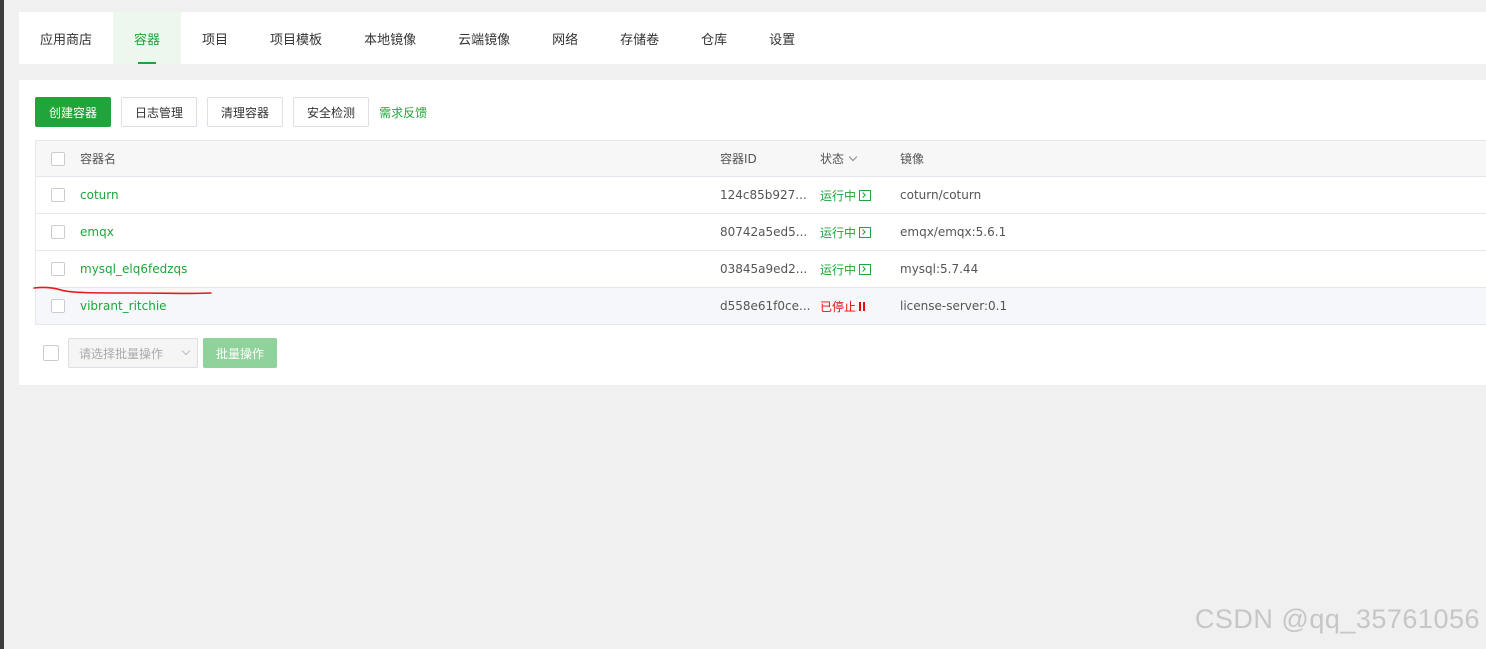  I want to click on batch-select-placeholder: 请选择批量操作, so click(121, 353).